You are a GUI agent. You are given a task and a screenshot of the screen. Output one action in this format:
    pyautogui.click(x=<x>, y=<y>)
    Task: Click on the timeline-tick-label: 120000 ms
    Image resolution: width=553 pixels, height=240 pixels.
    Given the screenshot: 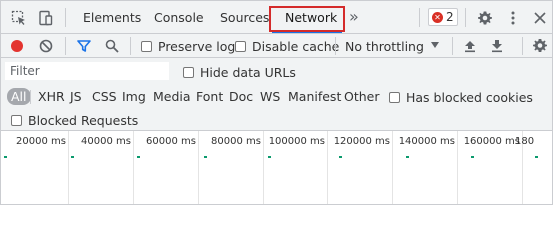 What is the action you would take?
    pyautogui.click(x=361, y=141)
    